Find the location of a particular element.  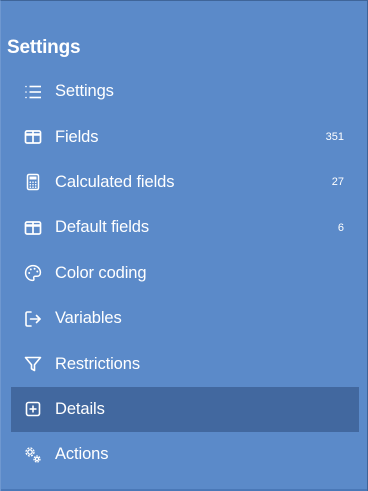

menu-item-calculated-fields: Calculated fields 27 is located at coordinates (185, 182).